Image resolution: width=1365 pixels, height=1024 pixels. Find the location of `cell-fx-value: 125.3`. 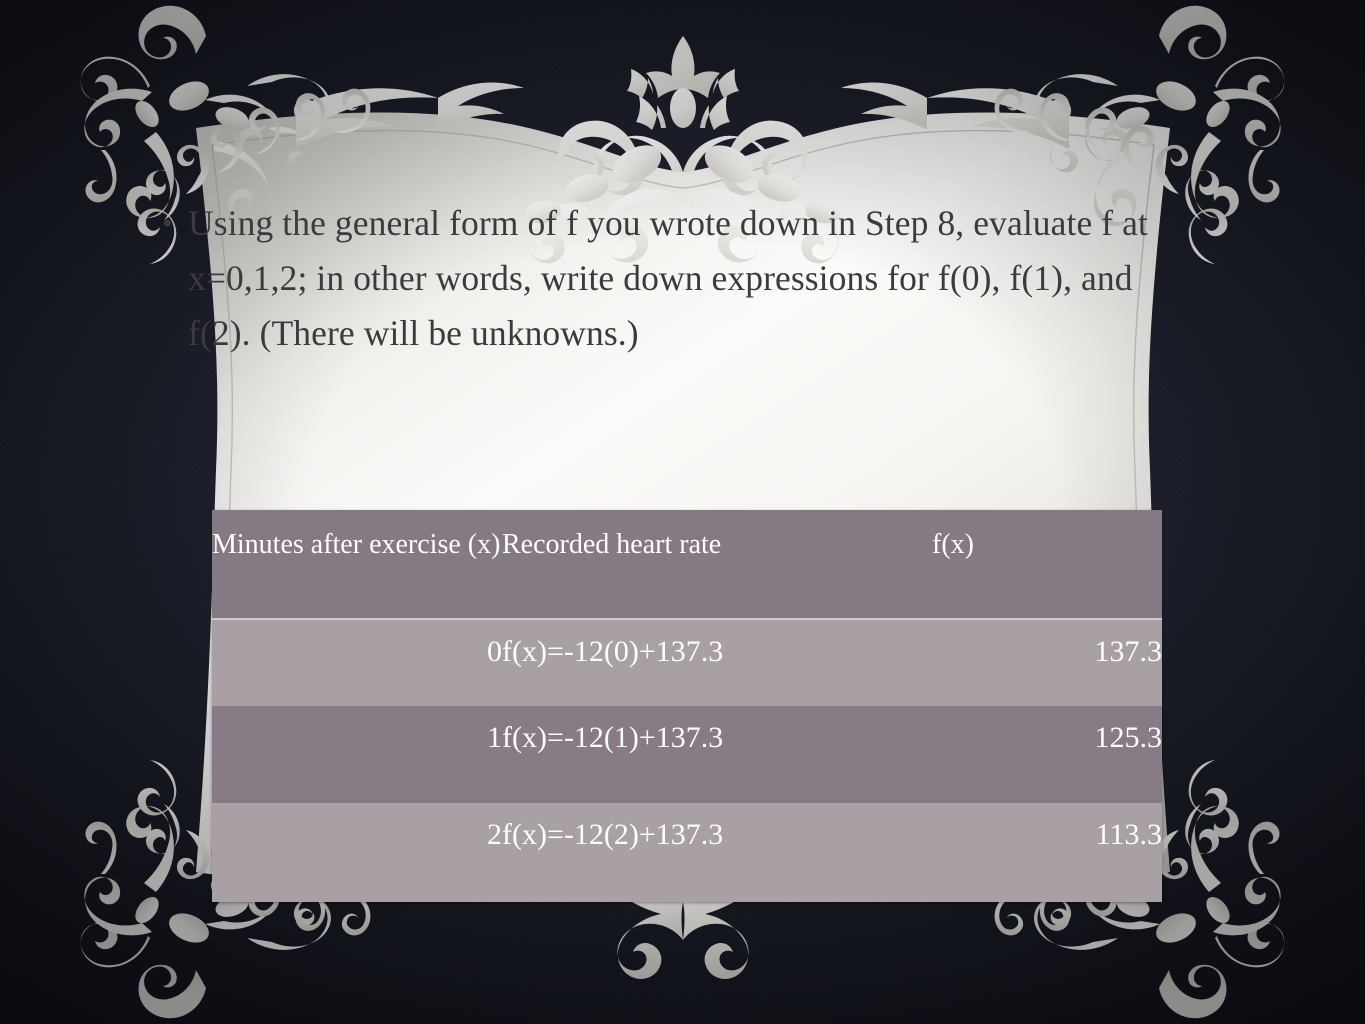

cell-fx-value: 125.3 is located at coordinates (1047, 754).